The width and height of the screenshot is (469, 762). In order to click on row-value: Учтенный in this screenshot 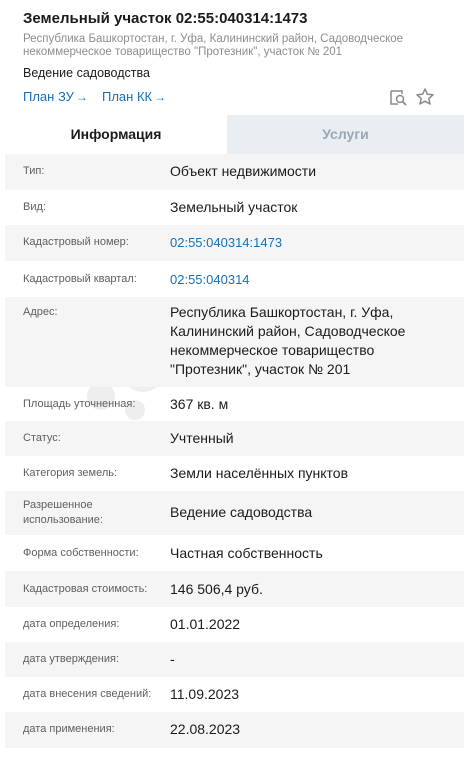, I will do `click(202, 438)`.